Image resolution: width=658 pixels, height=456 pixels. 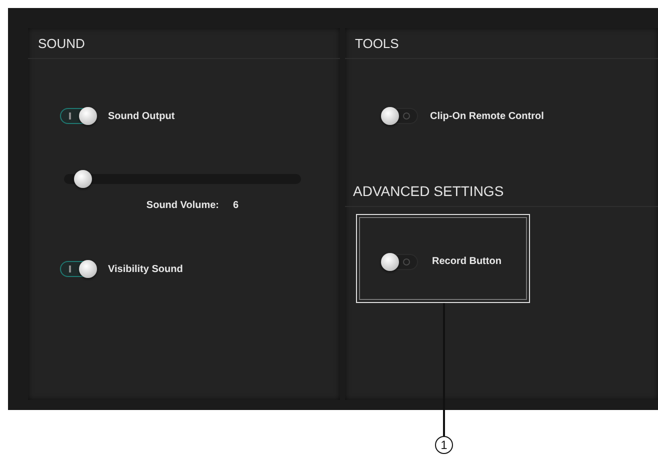 I want to click on toggle-label: Clip-On Remote Control, so click(x=487, y=116).